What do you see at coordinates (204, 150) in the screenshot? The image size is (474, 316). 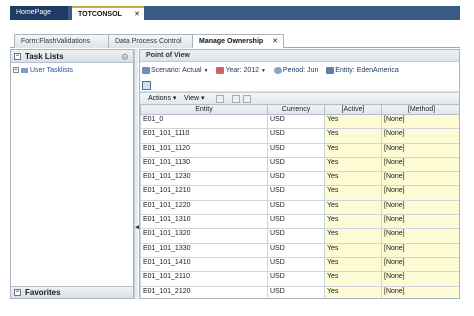 I see `cell-entity: E01_101_1120` at bounding box center [204, 150].